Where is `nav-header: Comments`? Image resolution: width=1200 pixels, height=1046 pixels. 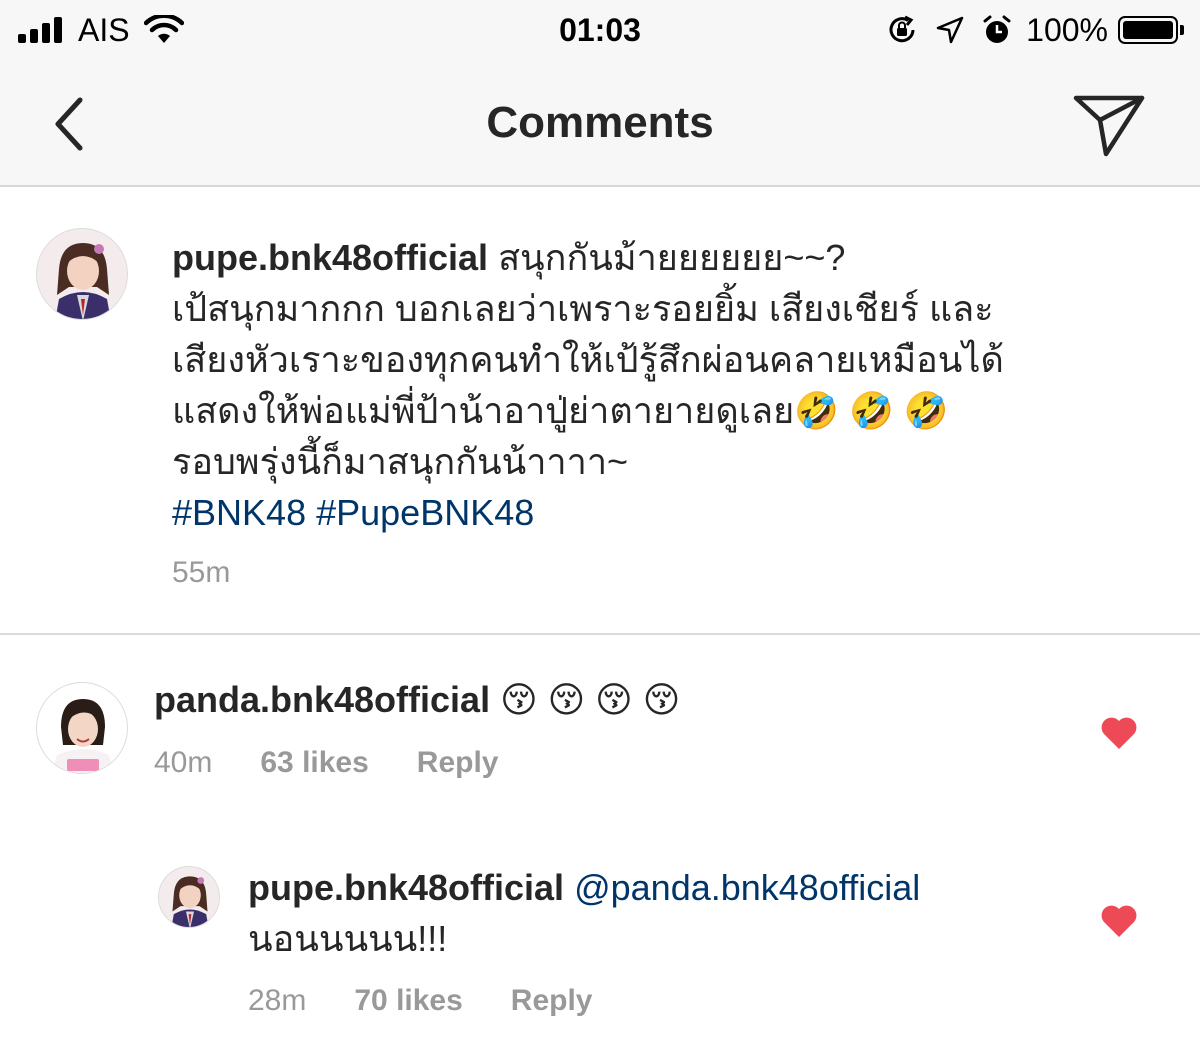
nav-header: Comments is located at coordinates (600, 125).